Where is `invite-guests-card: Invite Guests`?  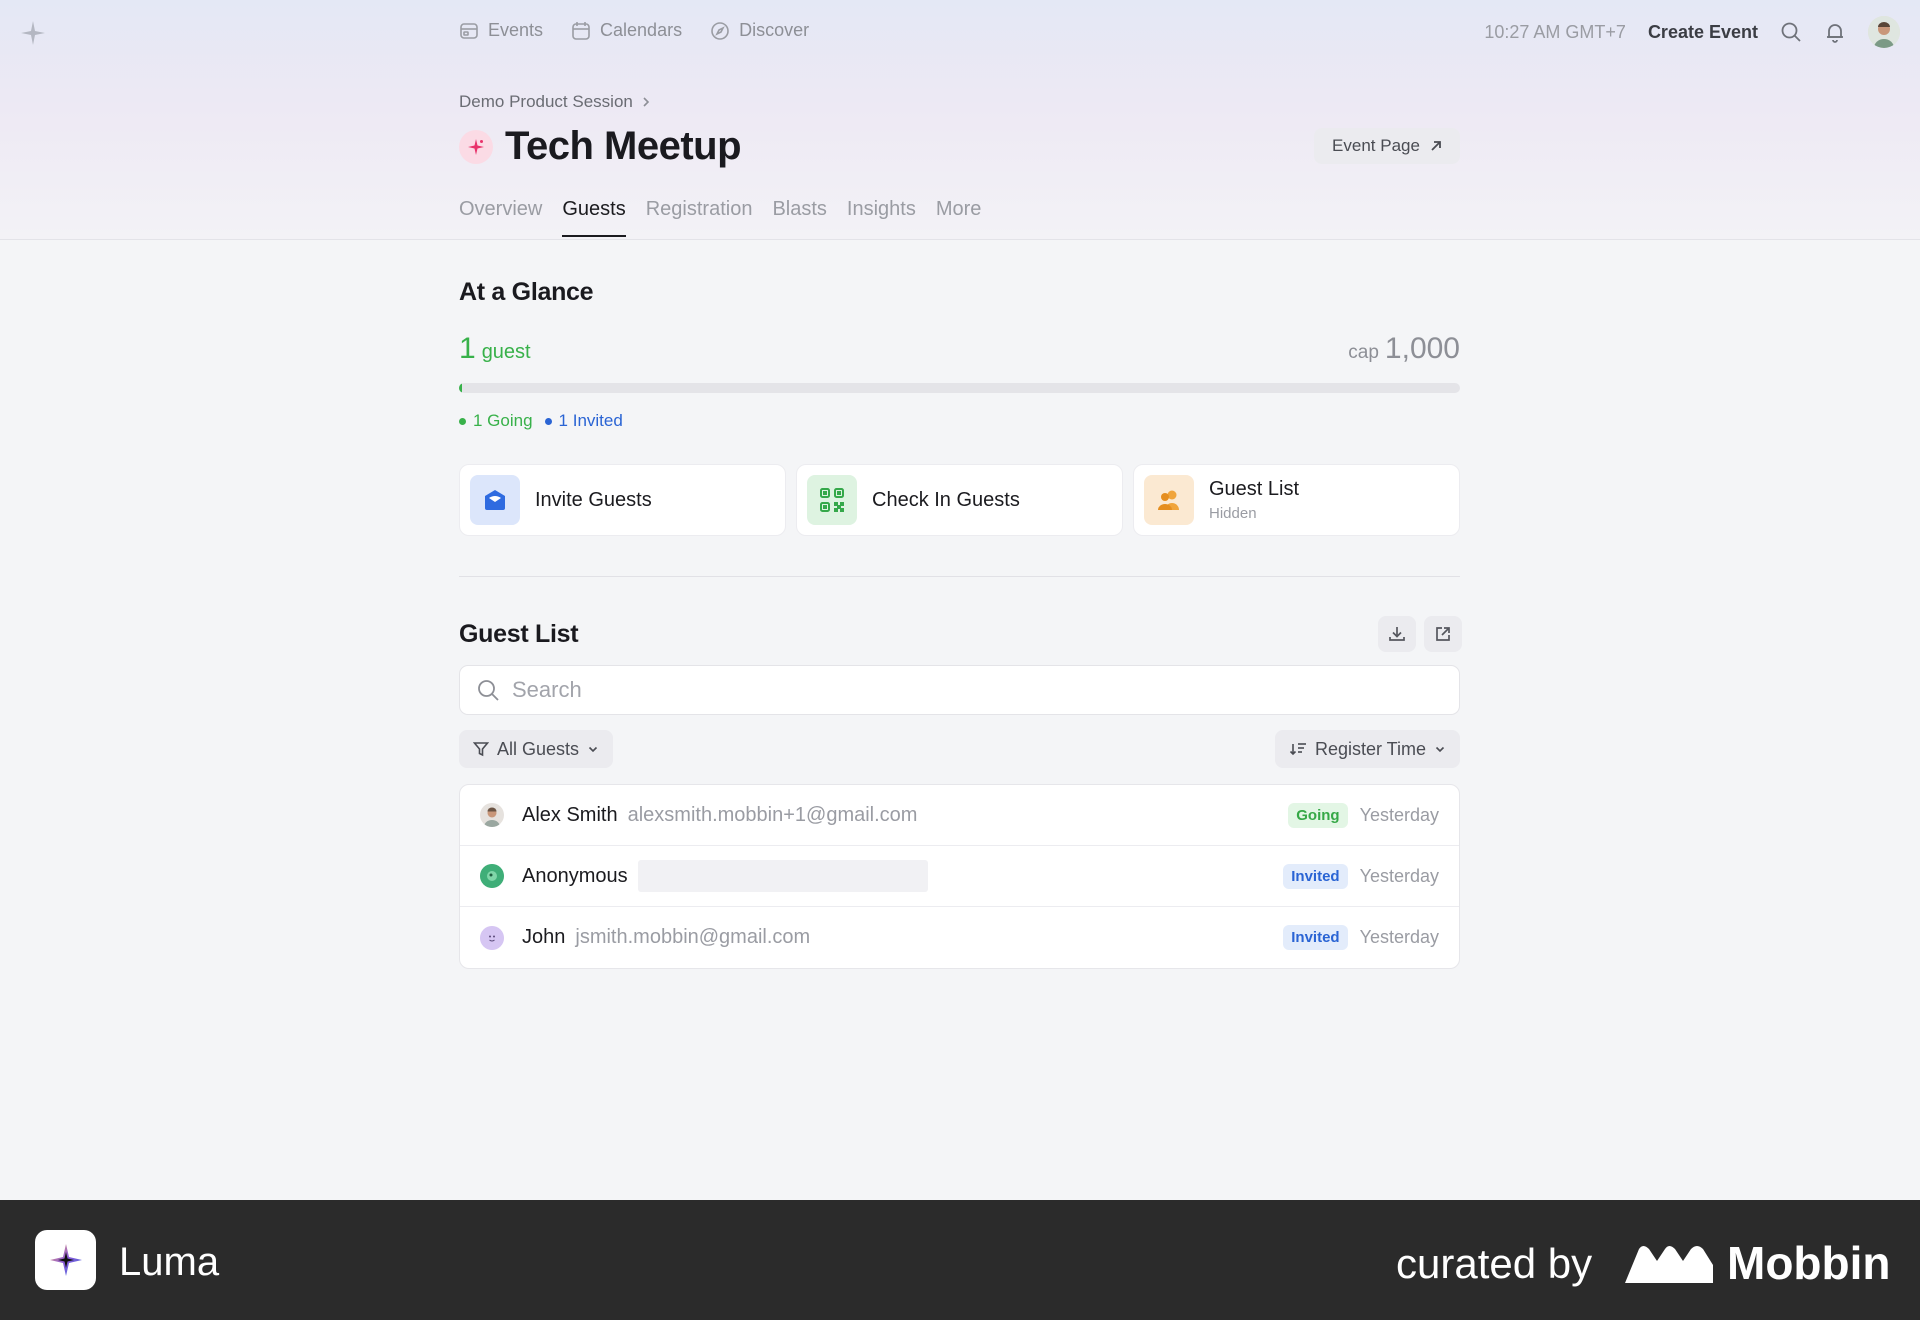
invite-guests-card: Invite Guests is located at coordinates (622, 500).